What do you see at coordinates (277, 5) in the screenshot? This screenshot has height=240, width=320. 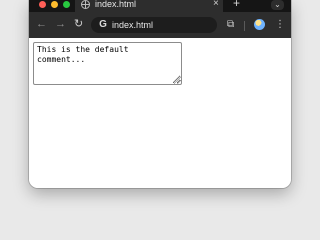 I see `chevron-down-icon: ⌄` at bounding box center [277, 5].